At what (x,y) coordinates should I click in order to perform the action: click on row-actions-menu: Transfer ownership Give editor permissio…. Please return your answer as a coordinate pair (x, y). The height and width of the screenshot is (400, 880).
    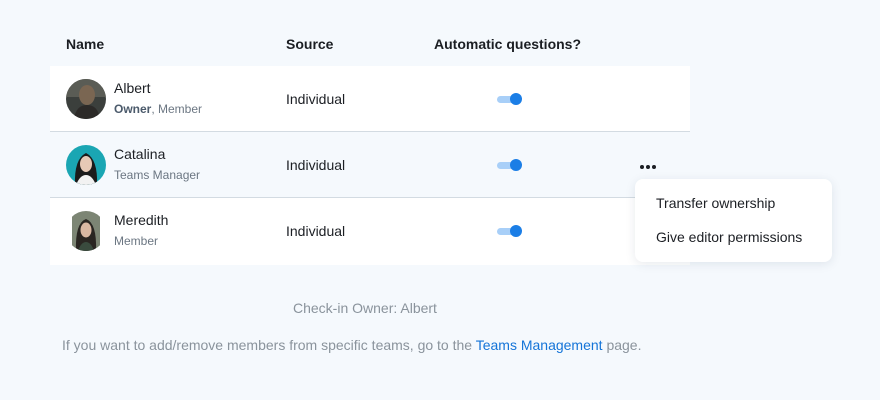
    Looking at the image, I should click on (733, 220).